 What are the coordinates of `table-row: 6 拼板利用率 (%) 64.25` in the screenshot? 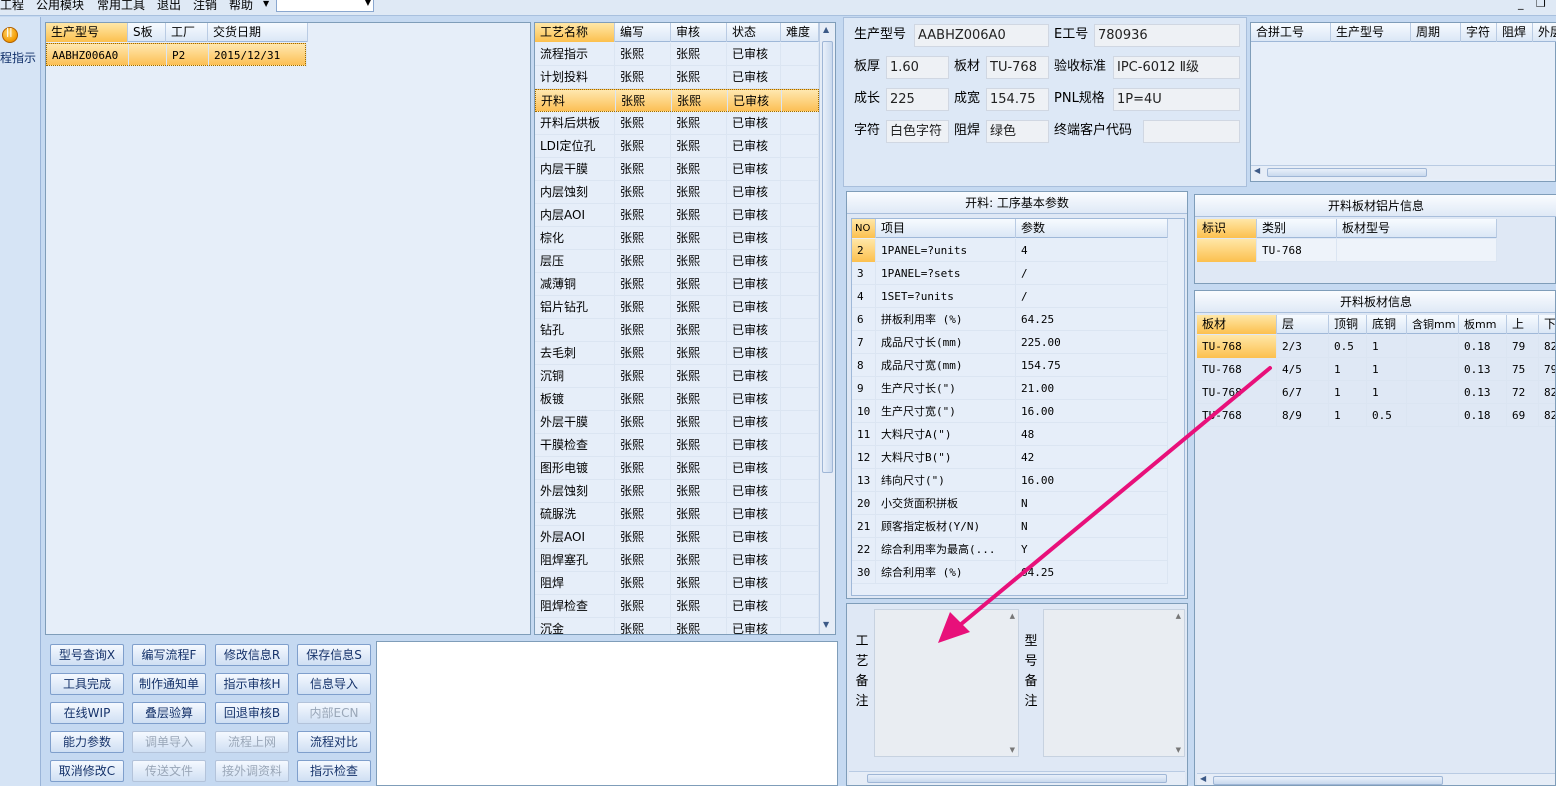 It's located at (1010, 319).